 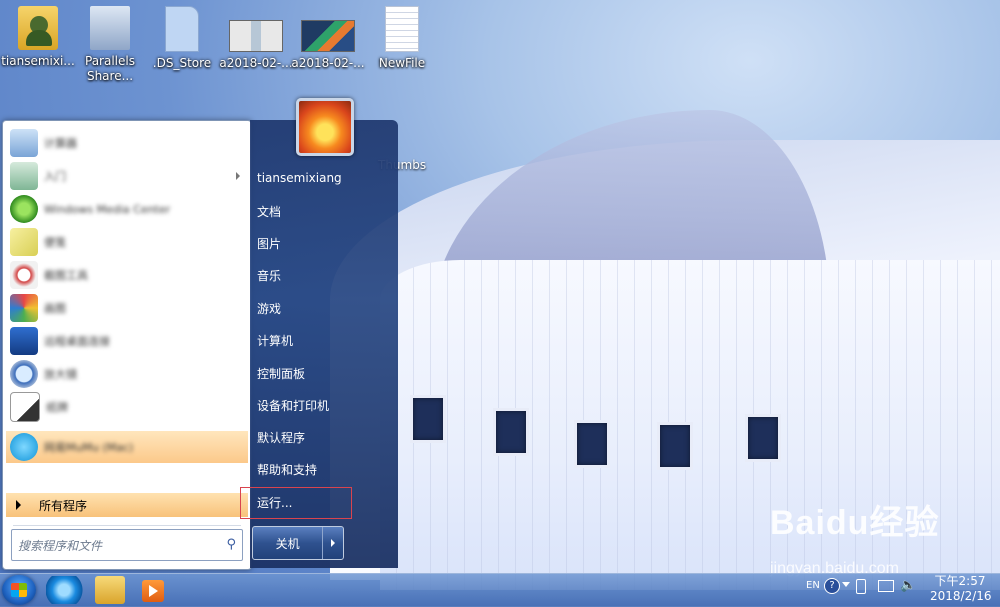 I want to click on all-programs-label: 所有程序, so click(x=63, y=505).